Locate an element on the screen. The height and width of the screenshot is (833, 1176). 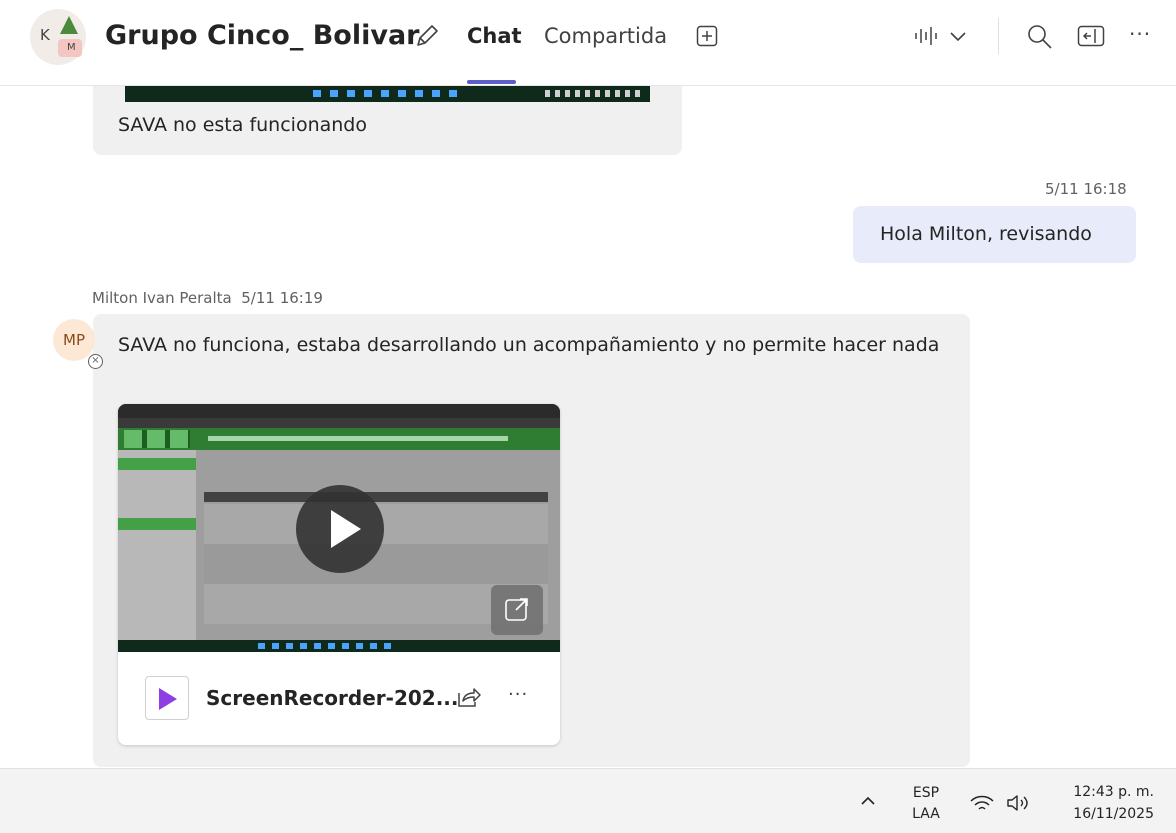
clock-time: 12:43 p. m. is located at coordinates (1113, 792).